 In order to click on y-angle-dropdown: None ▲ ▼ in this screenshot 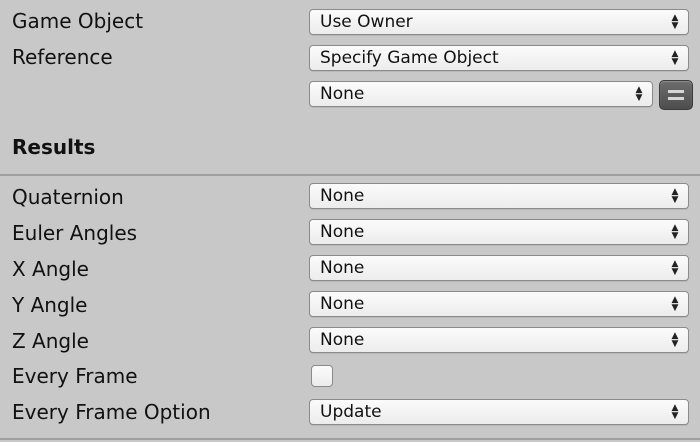, I will do `click(499, 304)`.